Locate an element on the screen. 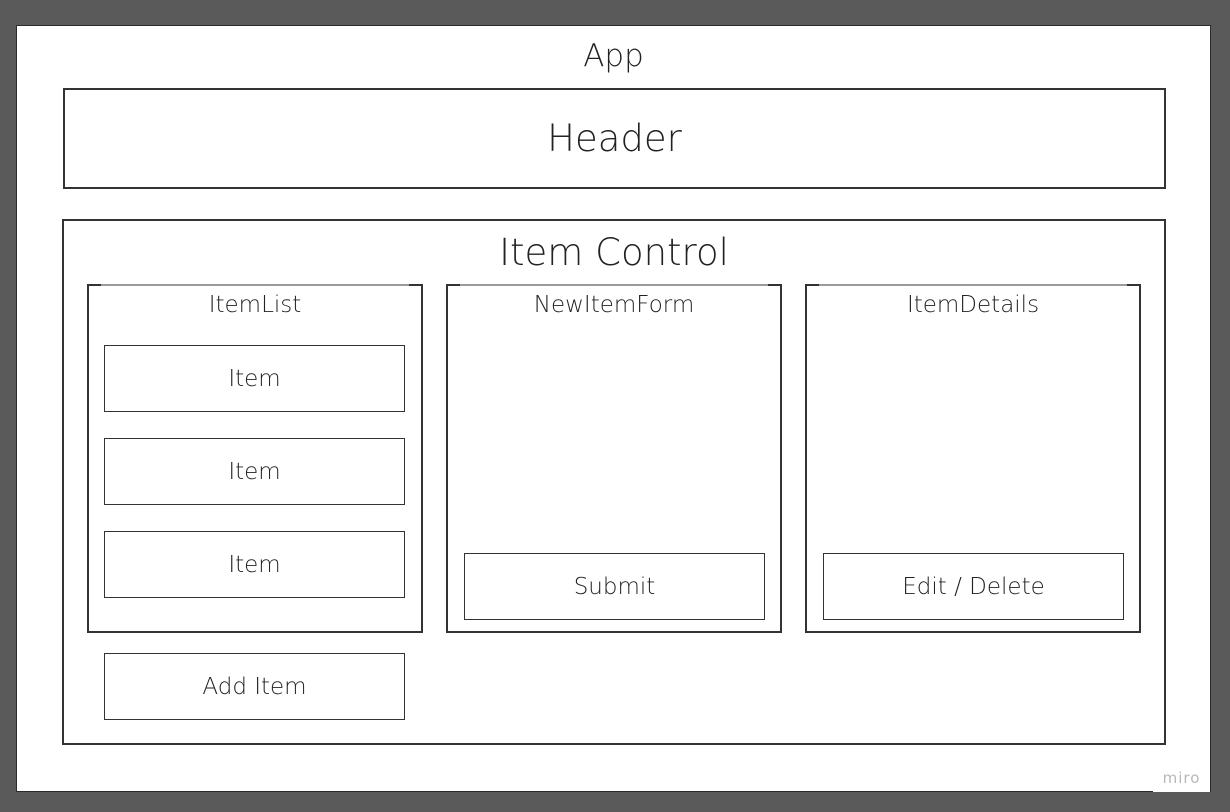  new-item-form-panel: NewItemForm Submit is located at coordinates (614, 458).